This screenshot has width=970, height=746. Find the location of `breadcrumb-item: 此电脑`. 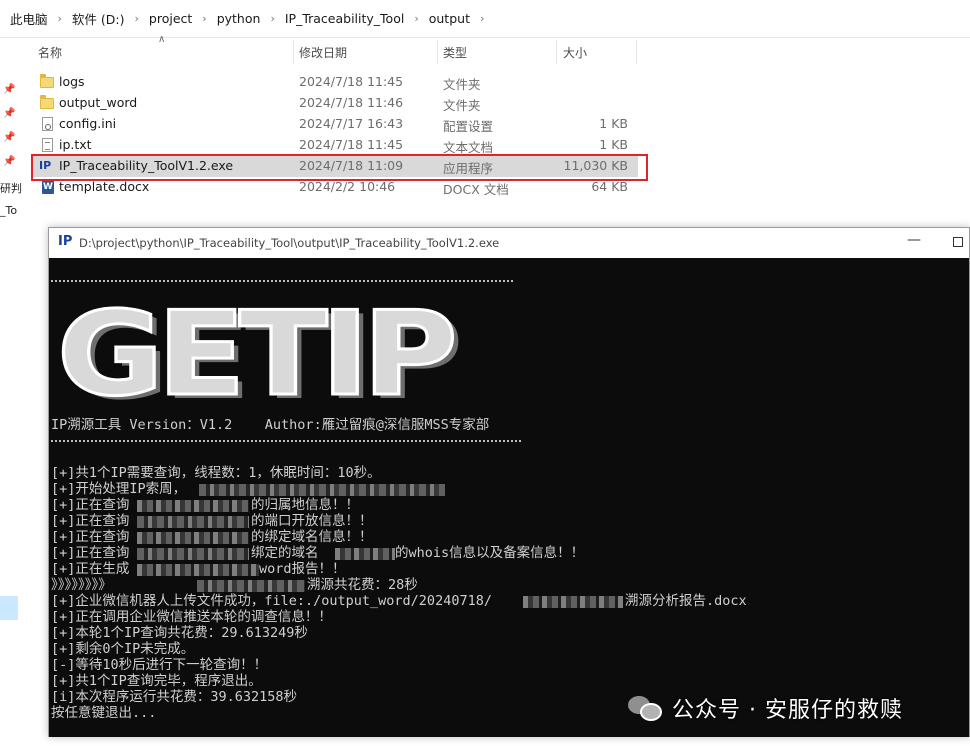

breadcrumb-item: 此电脑 is located at coordinates (29, 18).